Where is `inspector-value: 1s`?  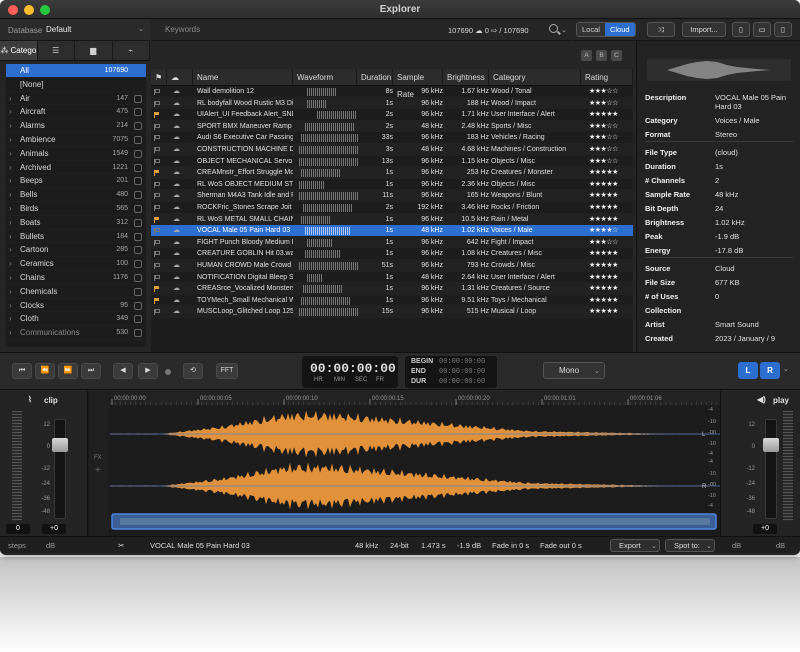 inspector-value: 1s is located at coordinates (754, 166).